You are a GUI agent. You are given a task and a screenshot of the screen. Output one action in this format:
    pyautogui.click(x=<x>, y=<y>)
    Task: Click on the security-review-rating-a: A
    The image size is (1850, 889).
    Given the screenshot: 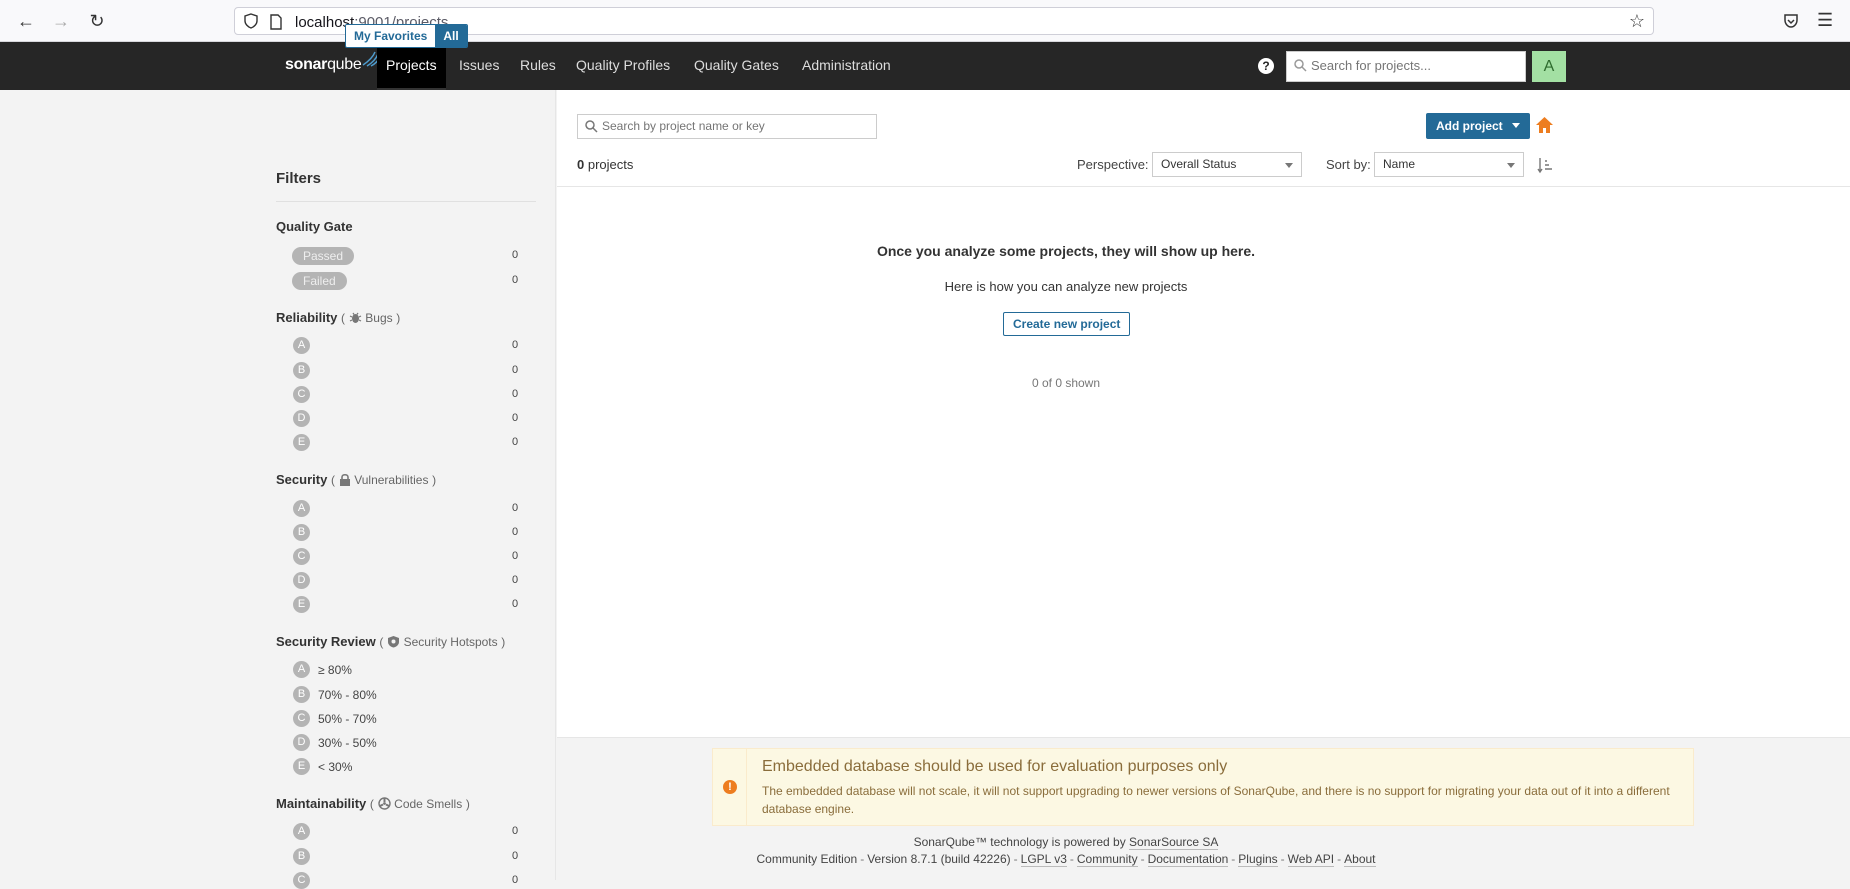 What is the action you would take?
    pyautogui.click(x=301, y=669)
    